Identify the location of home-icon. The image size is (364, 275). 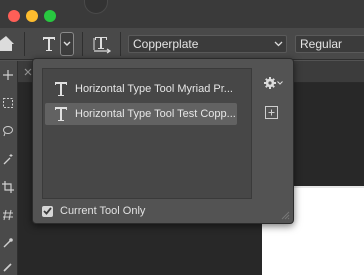
(7, 43).